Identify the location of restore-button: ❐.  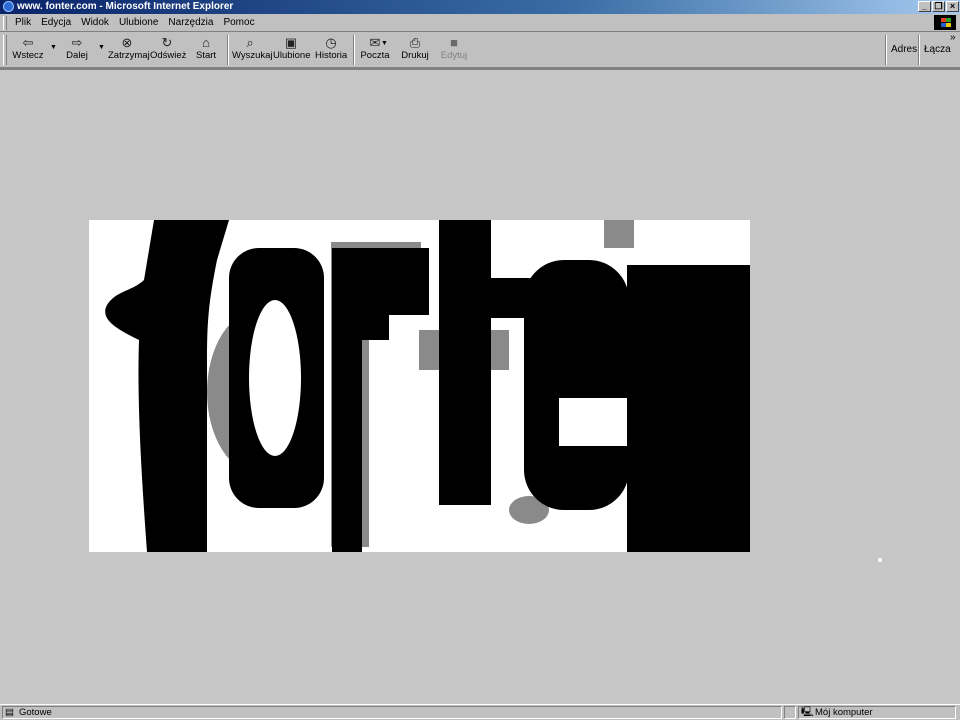
(938, 6).